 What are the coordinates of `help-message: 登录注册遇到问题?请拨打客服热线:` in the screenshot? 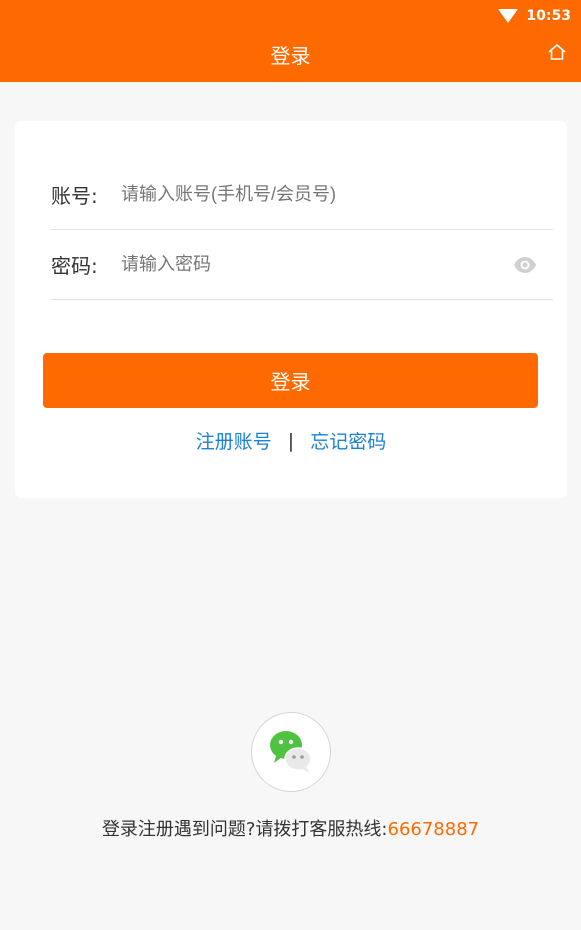 It's located at (244, 829).